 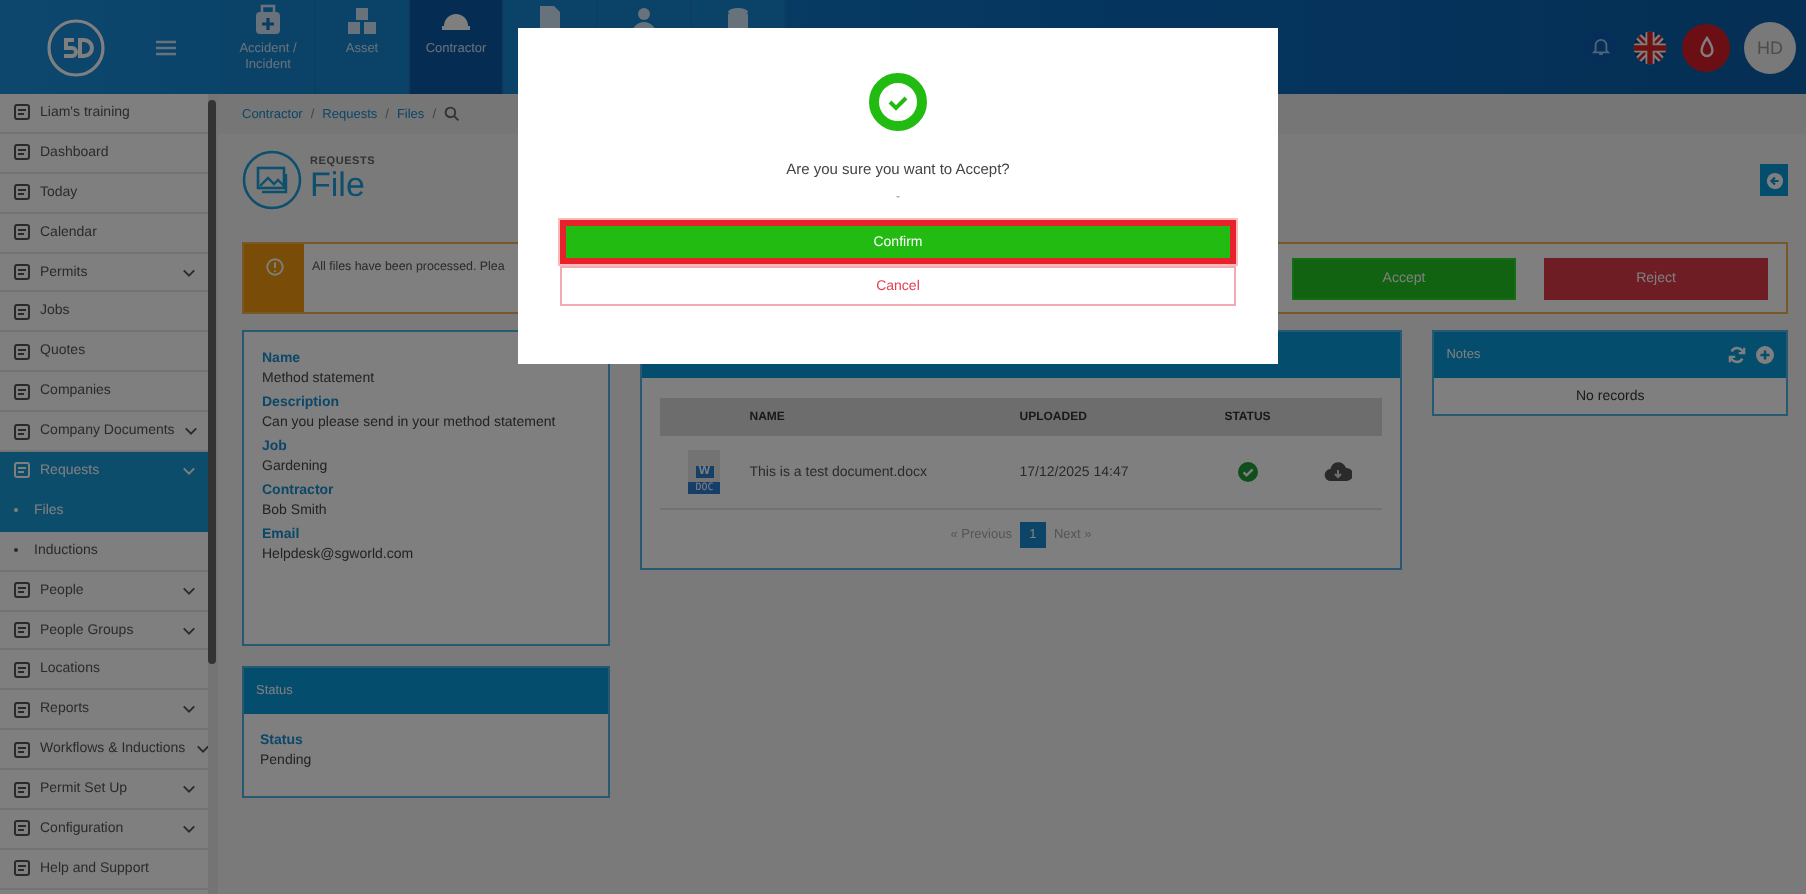 What do you see at coordinates (337, 186) in the screenshot?
I see `page-title: File` at bounding box center [337, 186].